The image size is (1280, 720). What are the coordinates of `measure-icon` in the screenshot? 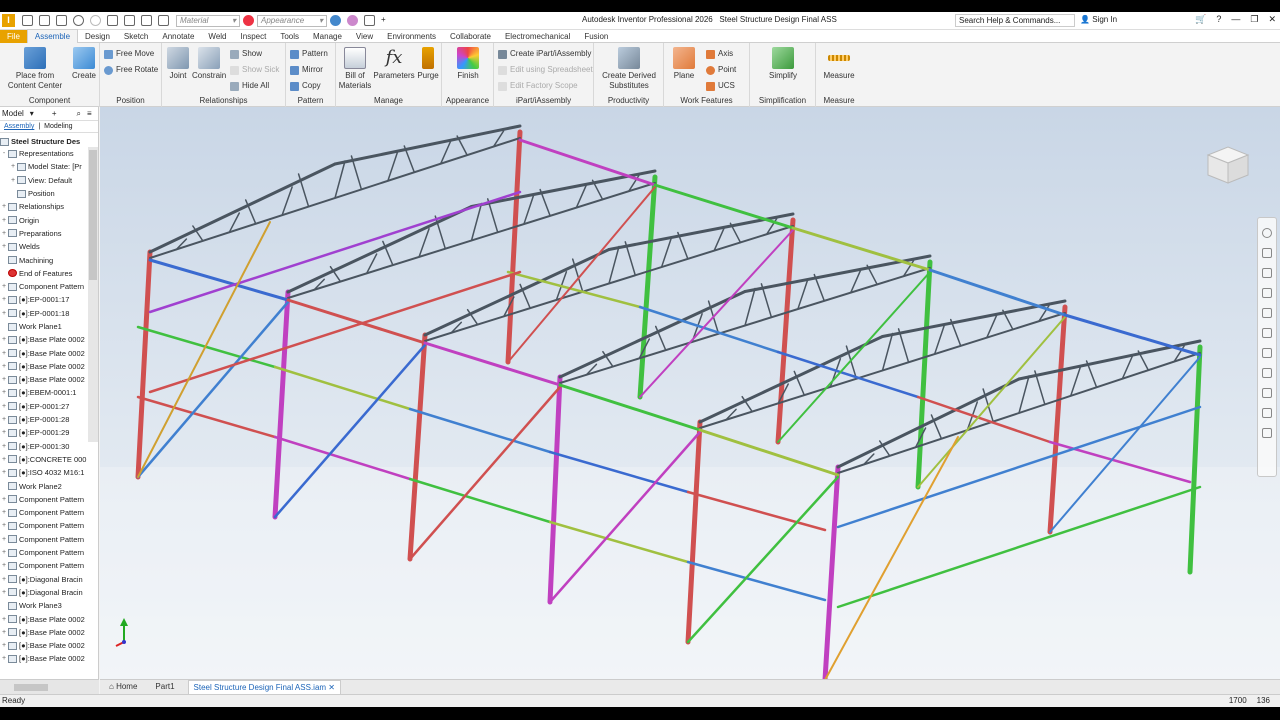 It's located at (163, 20).